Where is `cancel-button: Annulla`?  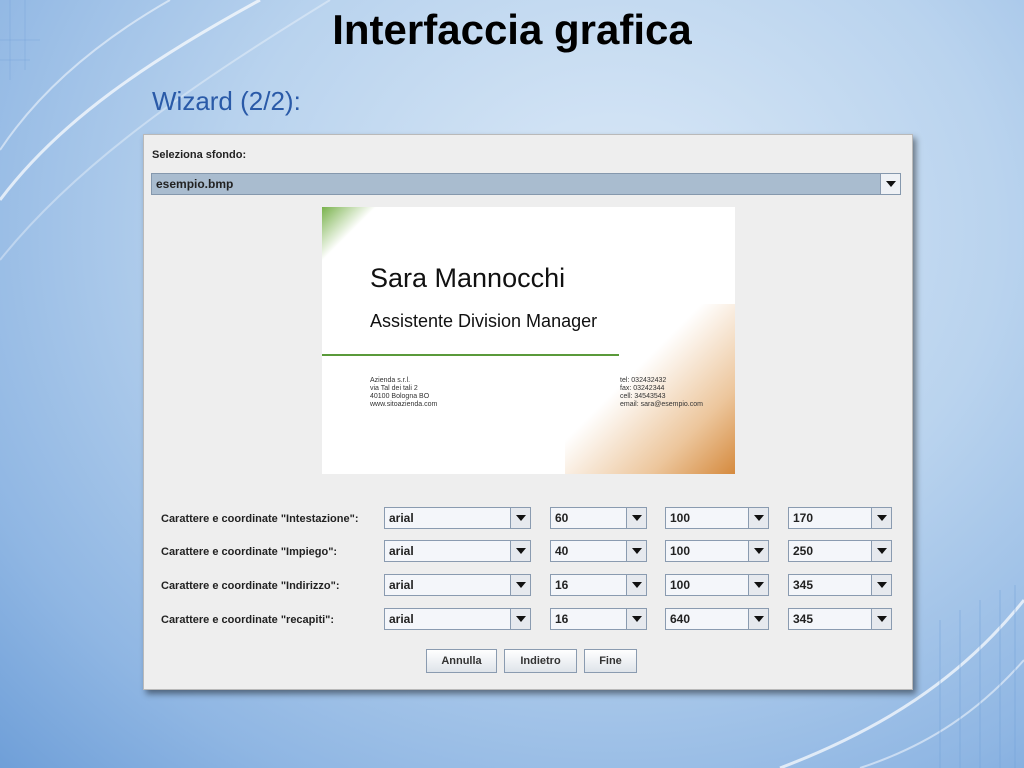 cancel-button: Annulla is located at coordinates (461, 661).